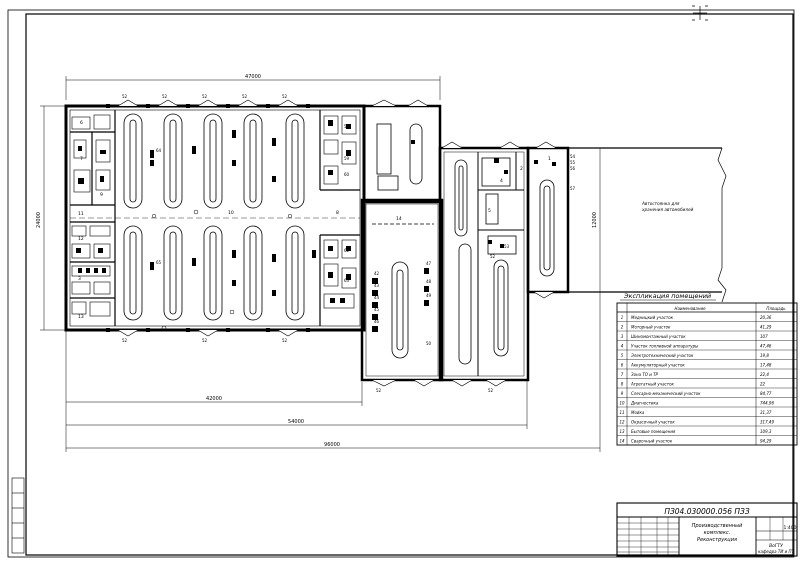 The width and height of the screenshot is (800, 563). Describe the element at coordinates (573, 156) in the screenshot. I see `equipment-label: 54` at that location.